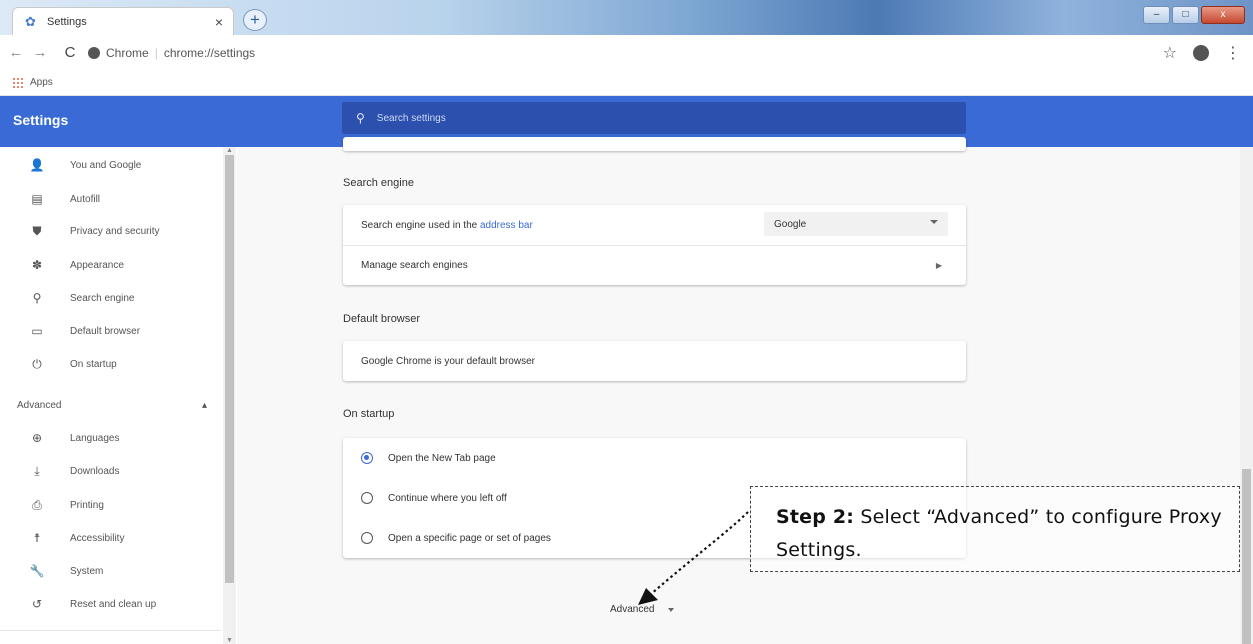 The width and height of the screenshot is (1253, 644). I want to click on apps-grid-icon, so click(18, 82).